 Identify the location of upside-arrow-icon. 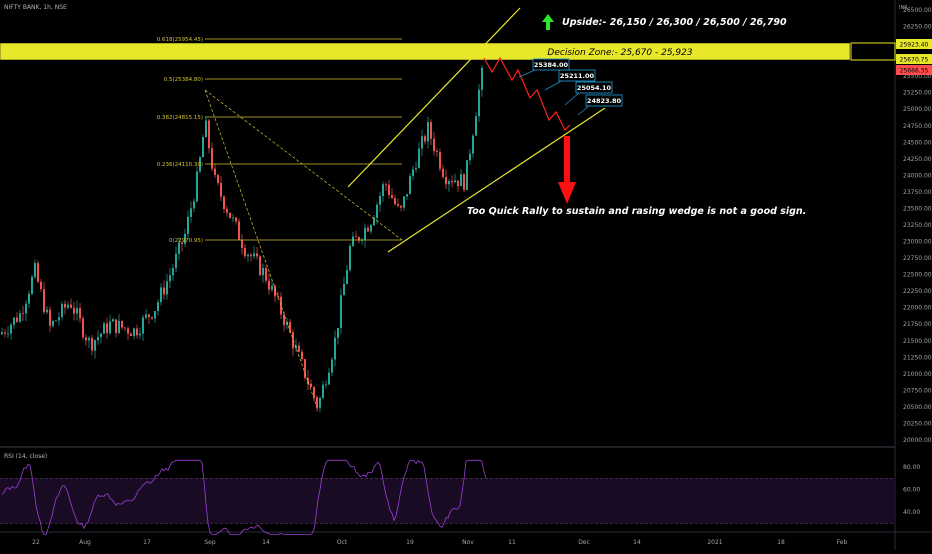
(548, 22).